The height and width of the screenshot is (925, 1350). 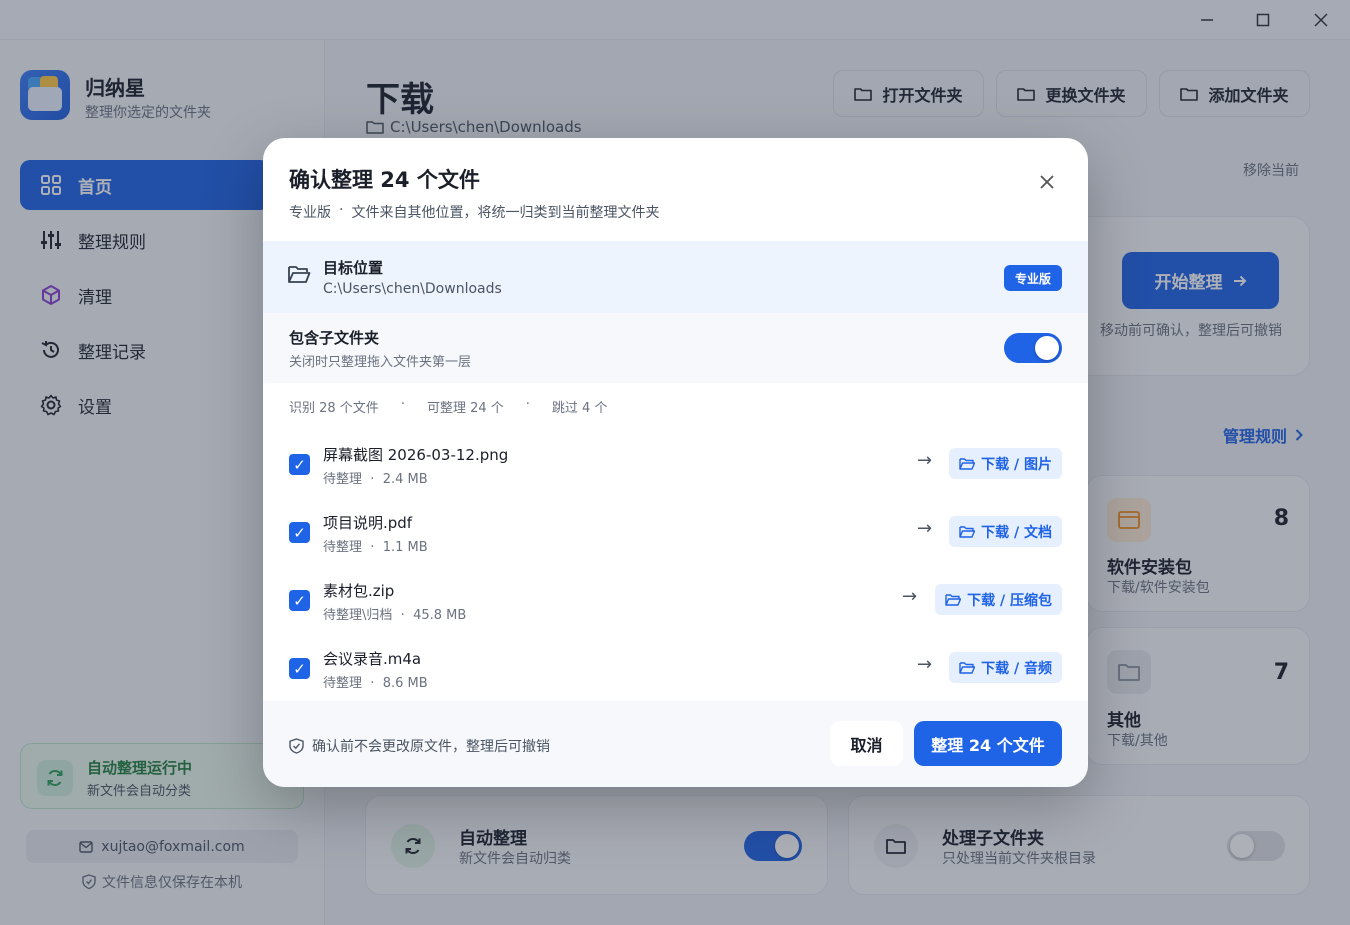 I want to click on stat-skipped: 跳过 4 个, so click(x=579, y=408).